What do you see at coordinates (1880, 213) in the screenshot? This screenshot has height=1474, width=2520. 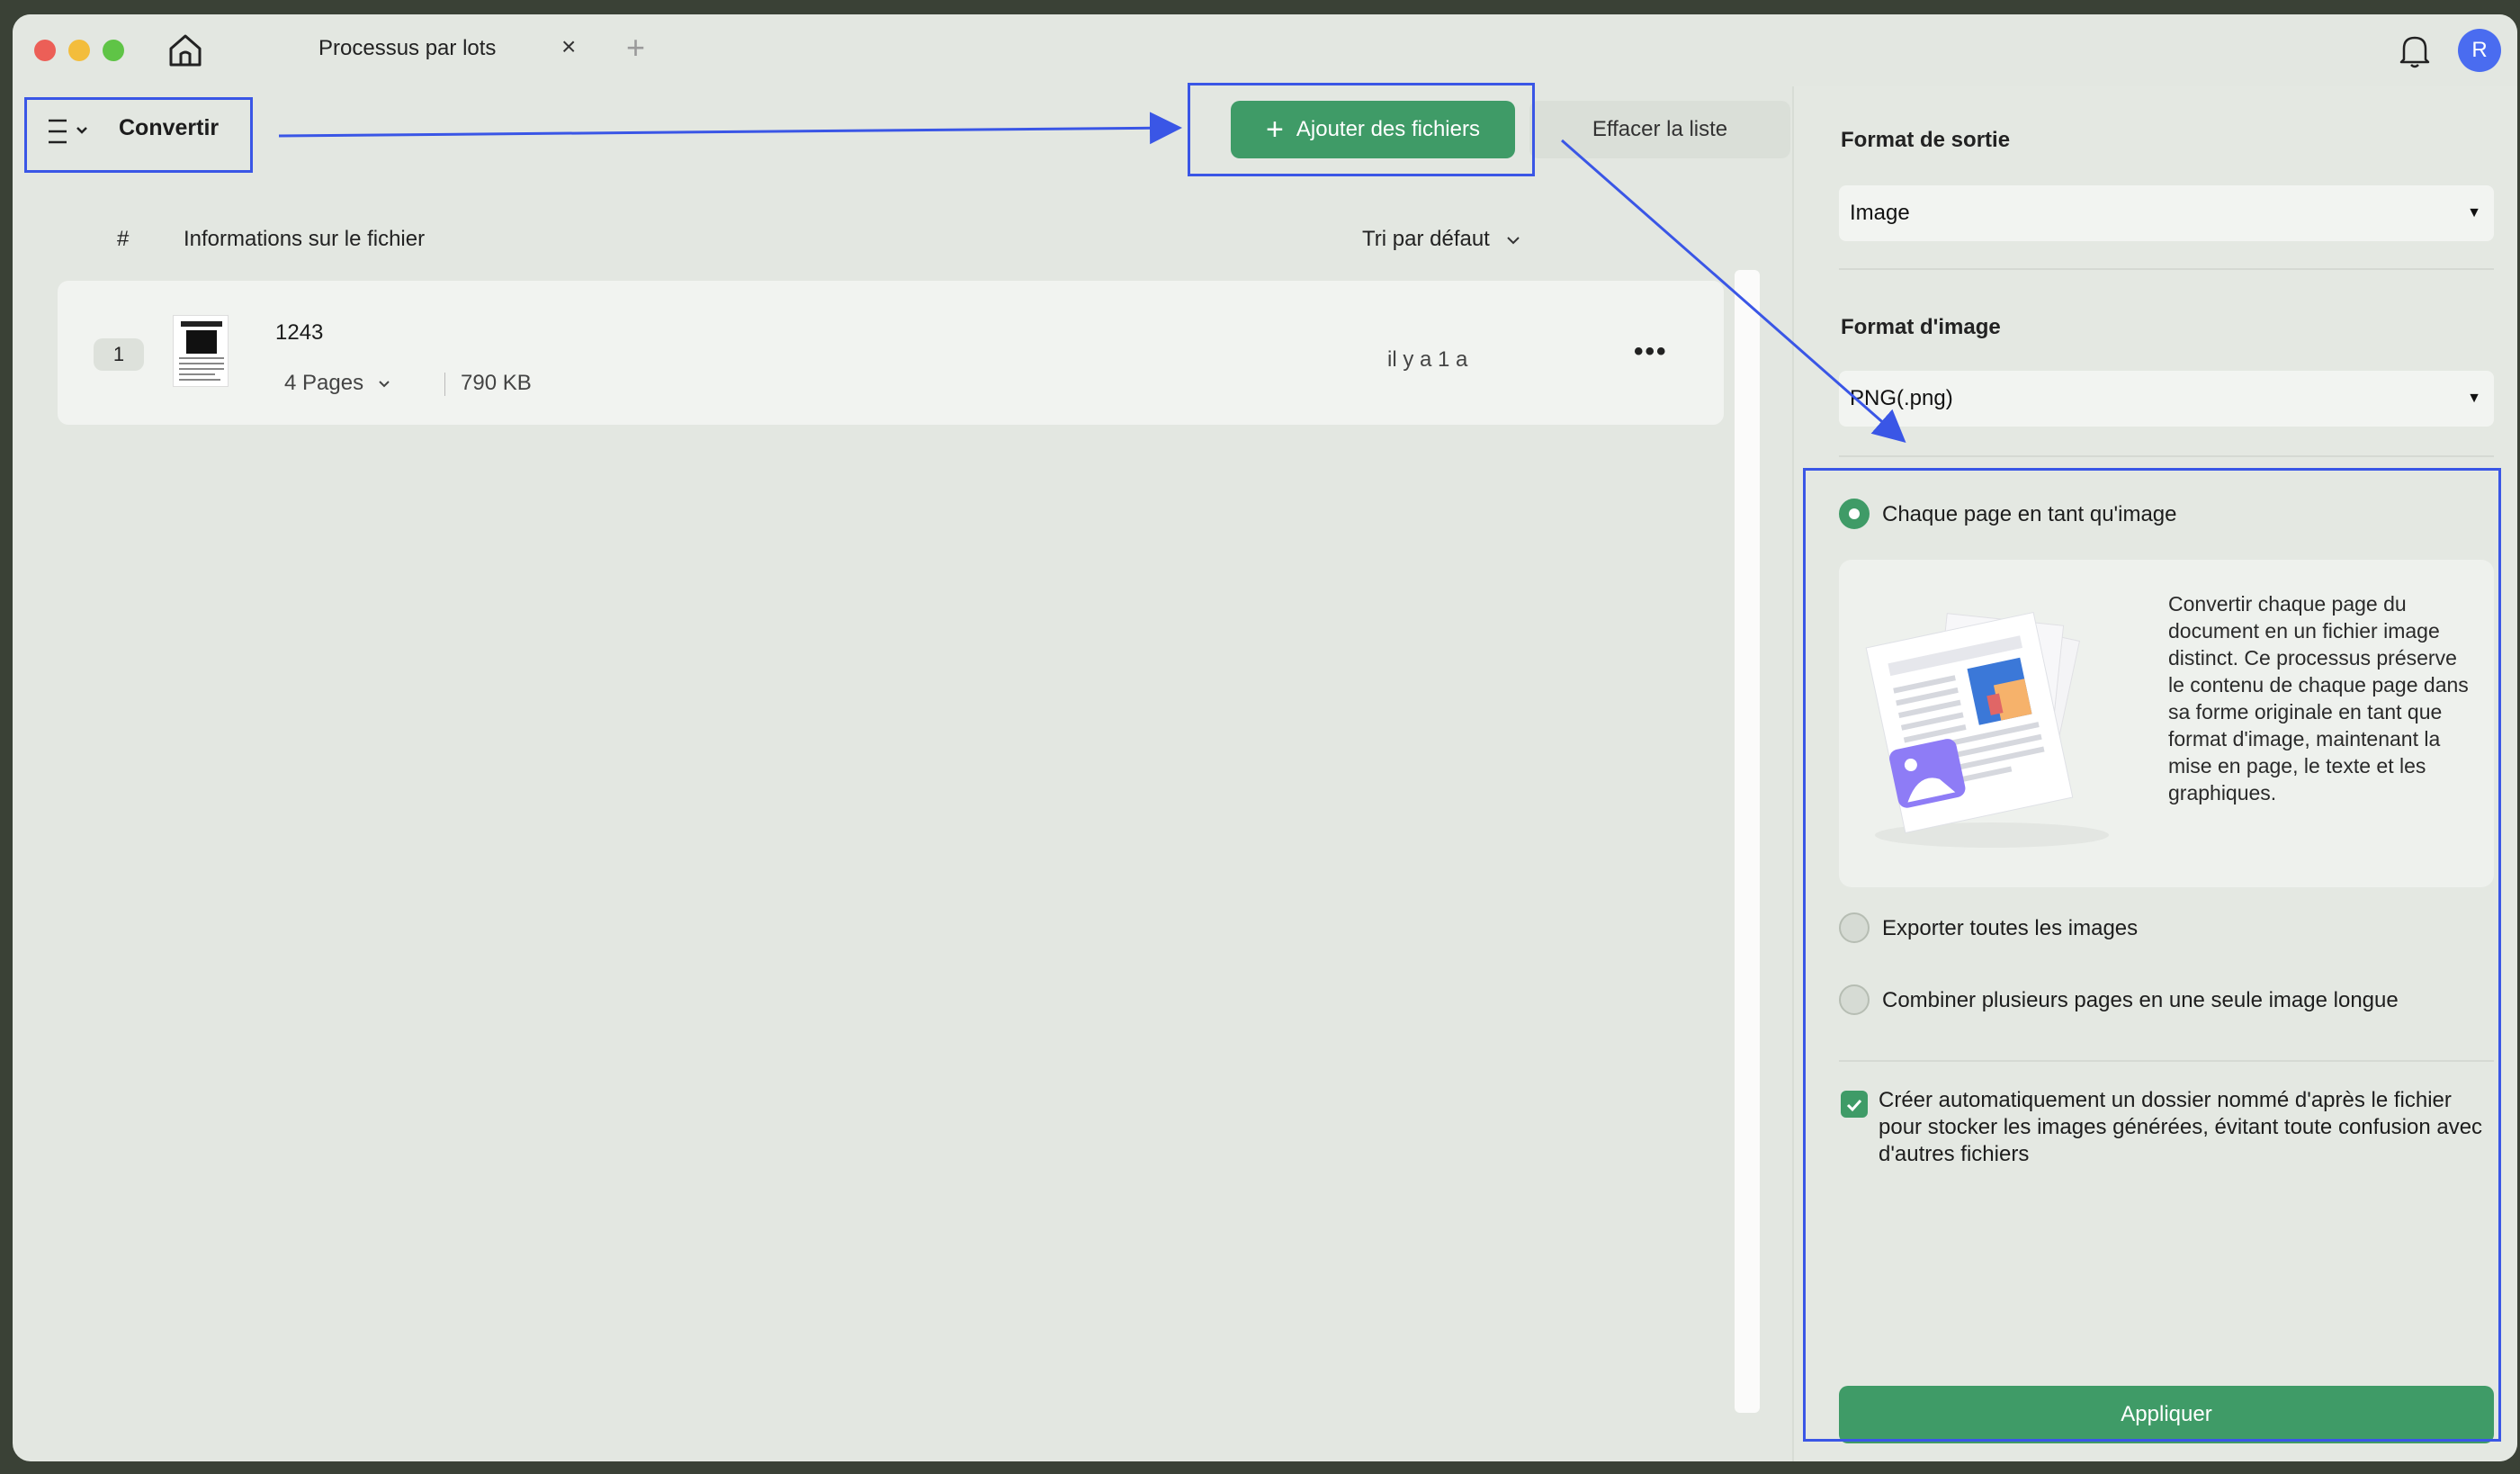 I see `output-format-value: Image` at bounding box center [1880, 213].